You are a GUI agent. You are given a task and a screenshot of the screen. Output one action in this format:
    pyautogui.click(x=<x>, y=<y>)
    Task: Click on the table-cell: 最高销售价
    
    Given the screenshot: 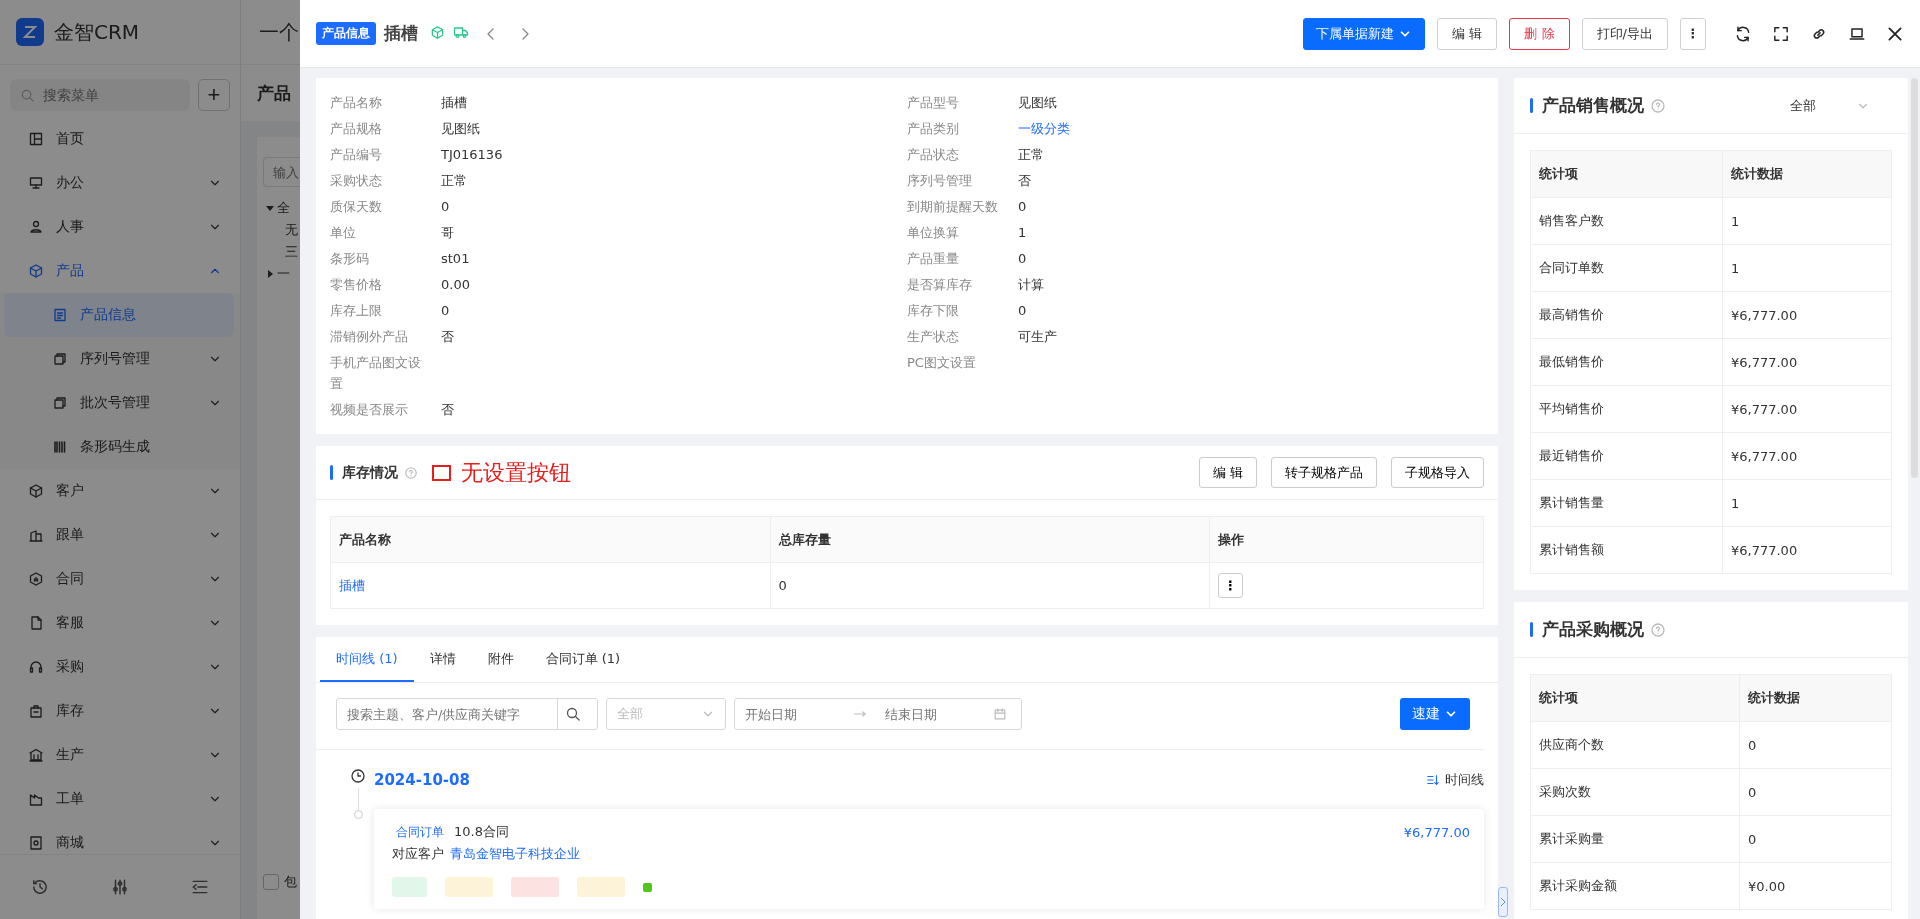 What is the action you would take?
    pyautogui.click(x=1626, y=315)
    